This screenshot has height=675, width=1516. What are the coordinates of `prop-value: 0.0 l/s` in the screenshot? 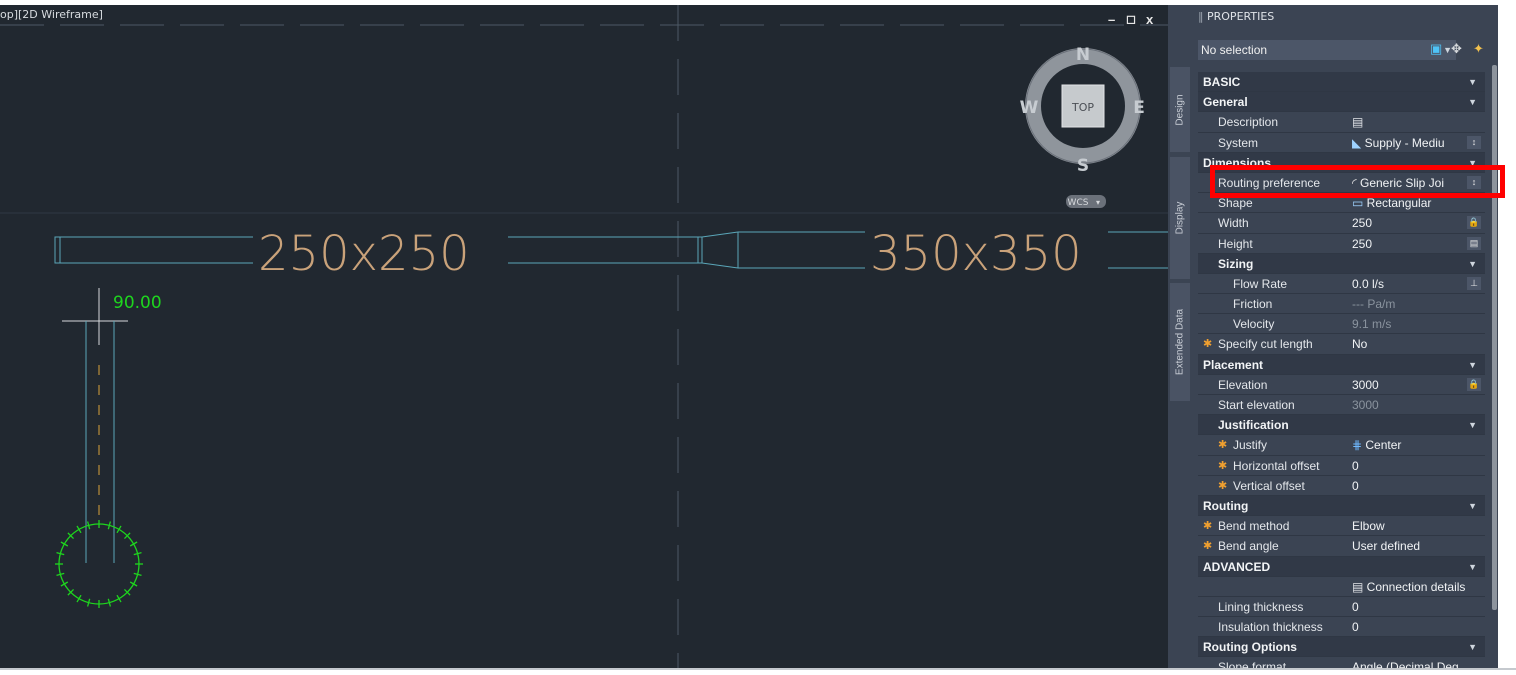 It's located at (1368, 283).